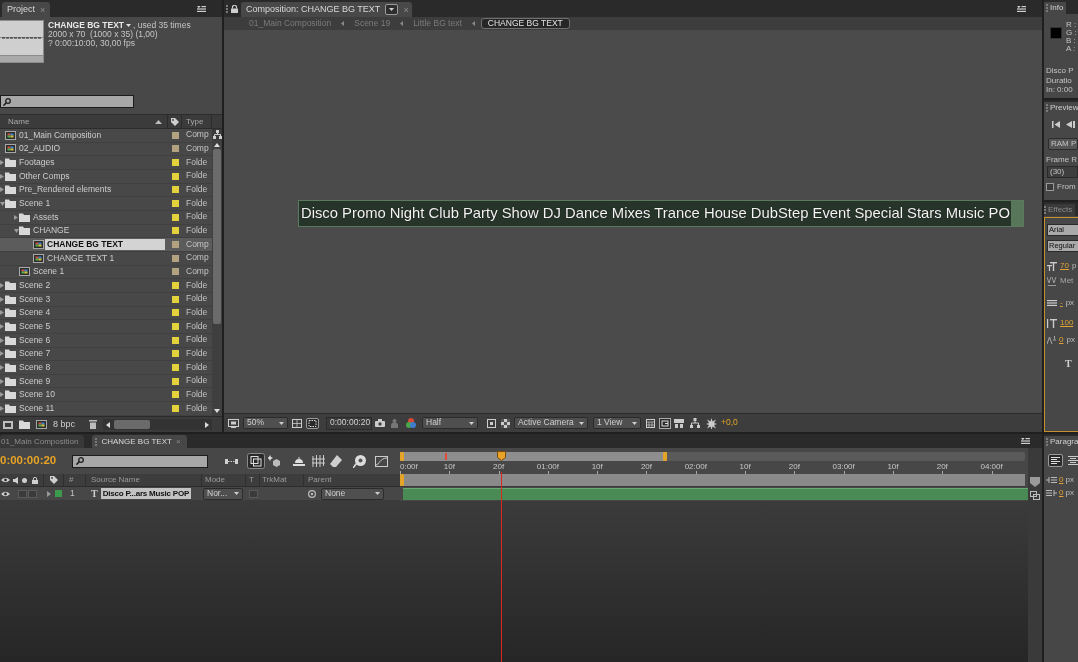 This screenshot has width=1078, height=662. I want to click on font-size-value: 70, so click(1064, 266).